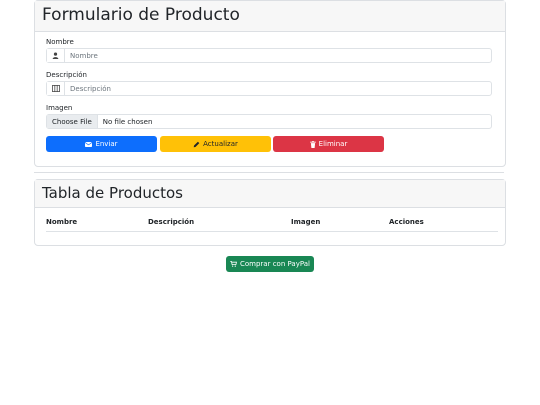 This screenshot has height=405, width=540. I want to click on columns-icon, so click(56, 88).